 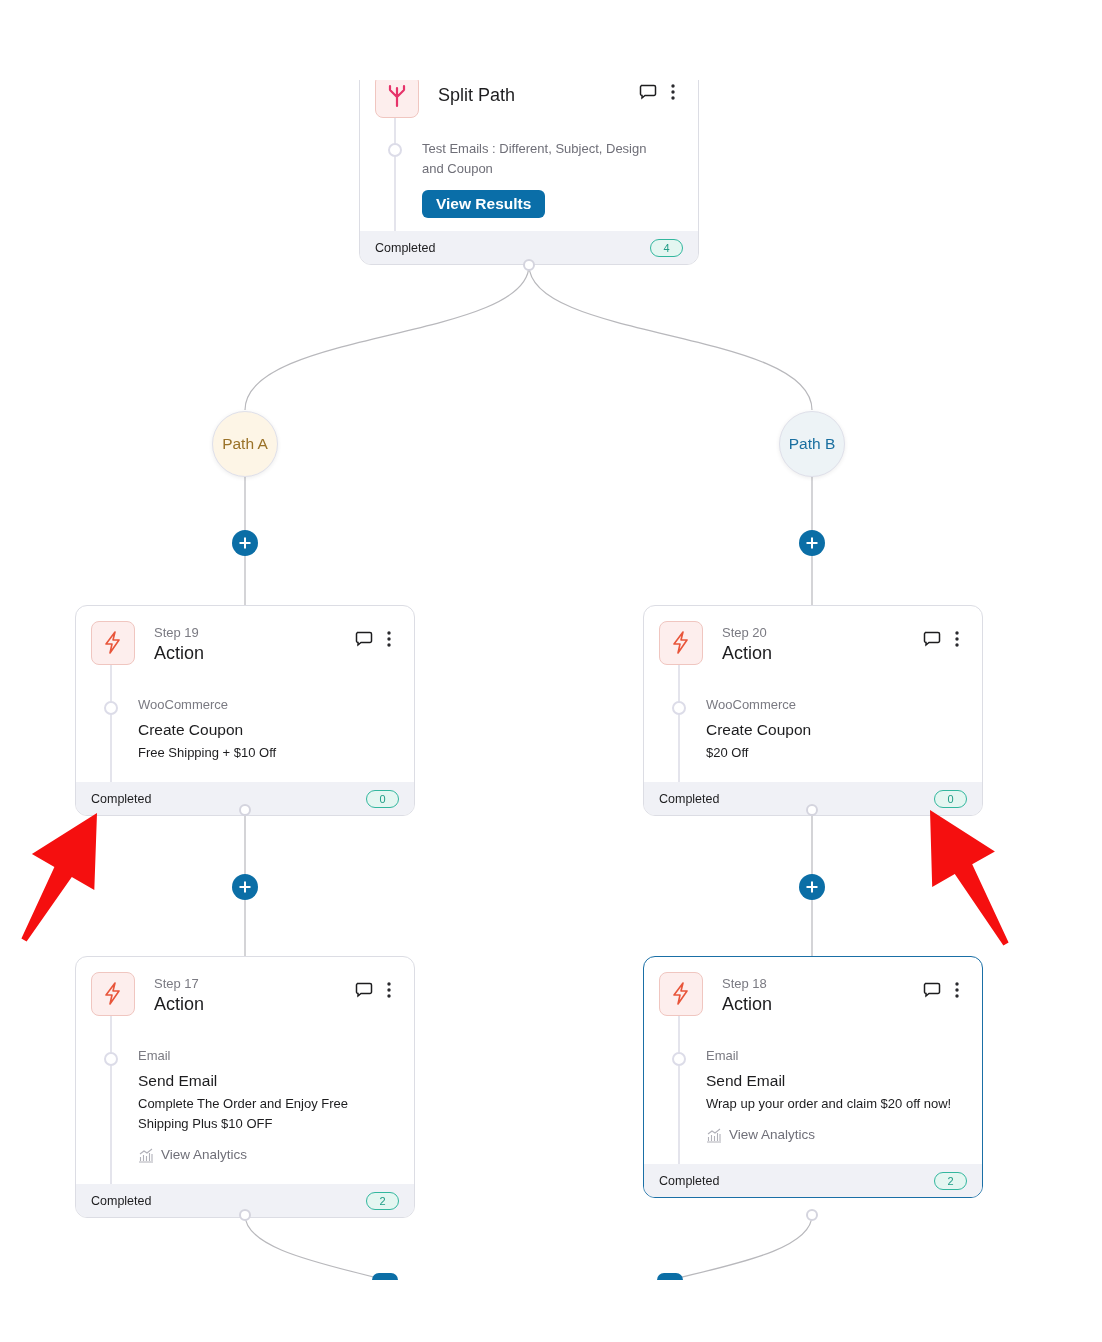 What do you see at coordinates (745, 984) in the screenshot?
I see `step-label: Step 18` at bounding box center [745, 984].